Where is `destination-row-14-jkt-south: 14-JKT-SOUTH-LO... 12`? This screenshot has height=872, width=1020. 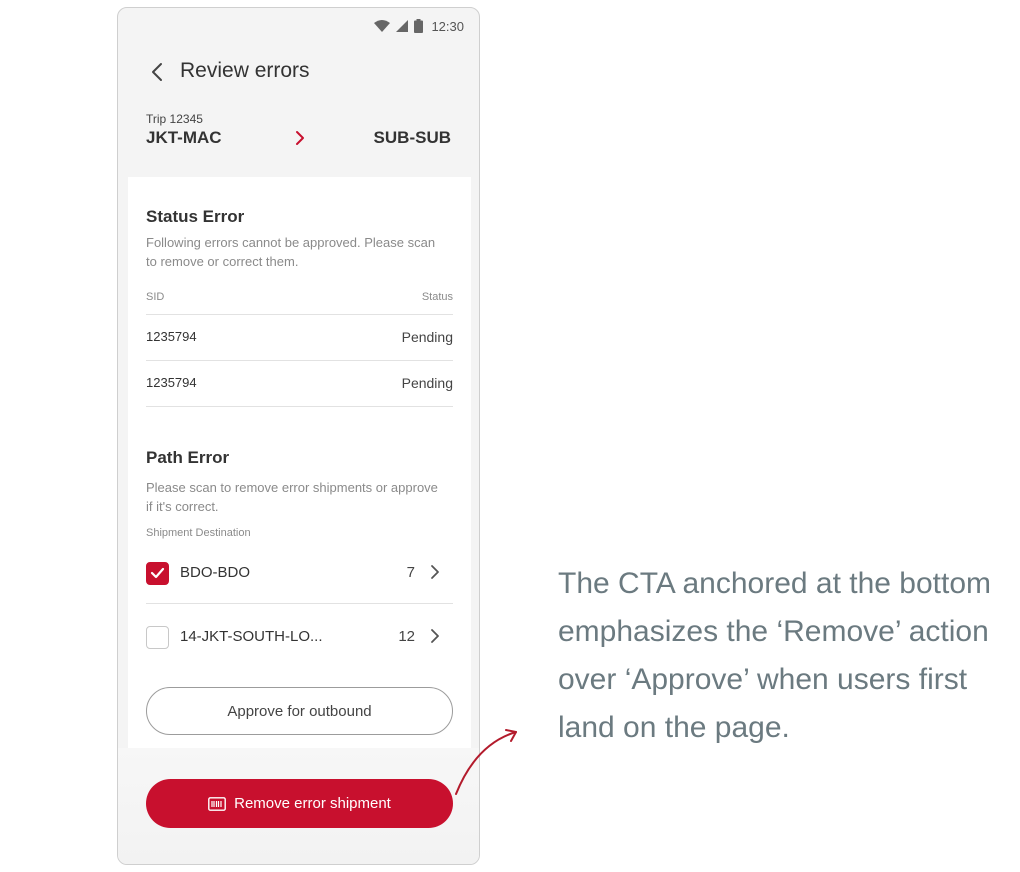
destination-row-14-jkt-south: 14-JKT-SOUTH-LO... 12 is located at coordinates (299, 637).